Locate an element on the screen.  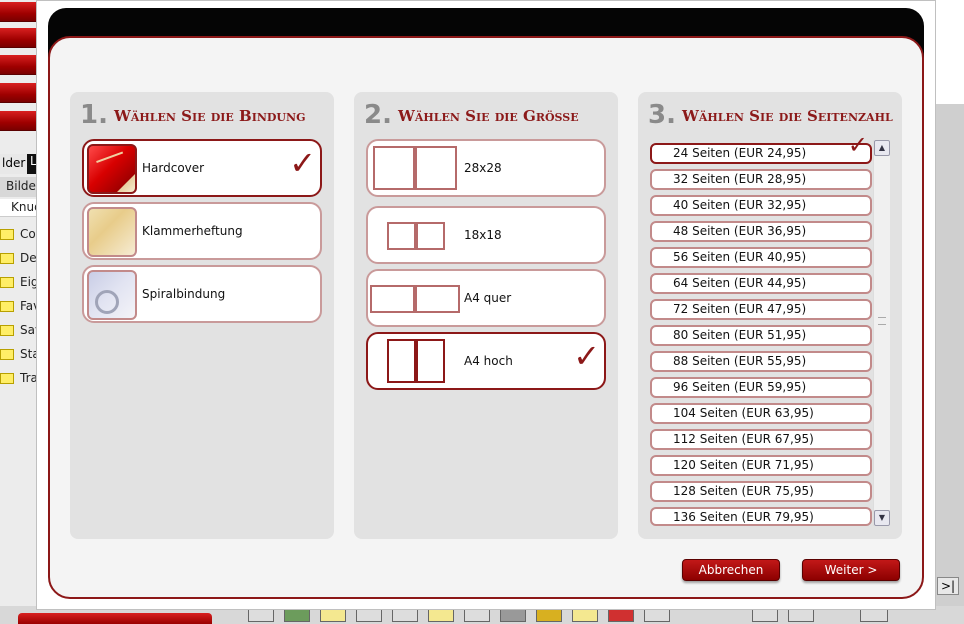
step-number: 3. is located at coordinates (662, 115).